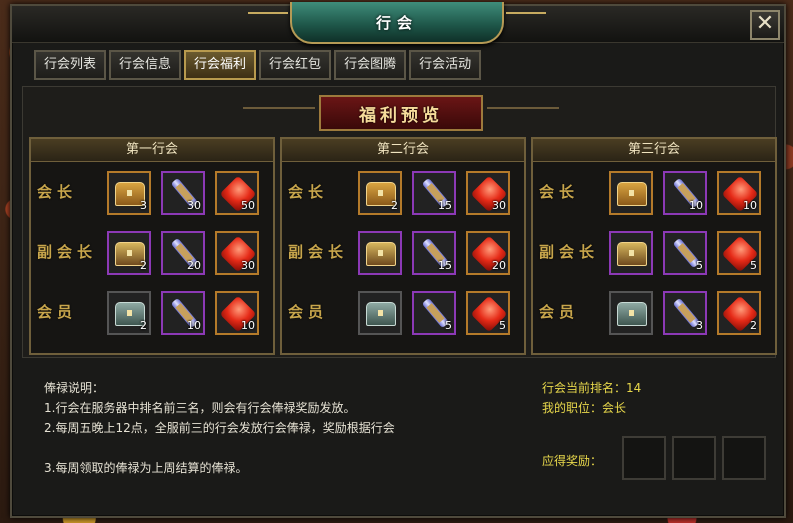 The image size is (793, 523). I want to click on role-label: 会员, so click(308, 312).